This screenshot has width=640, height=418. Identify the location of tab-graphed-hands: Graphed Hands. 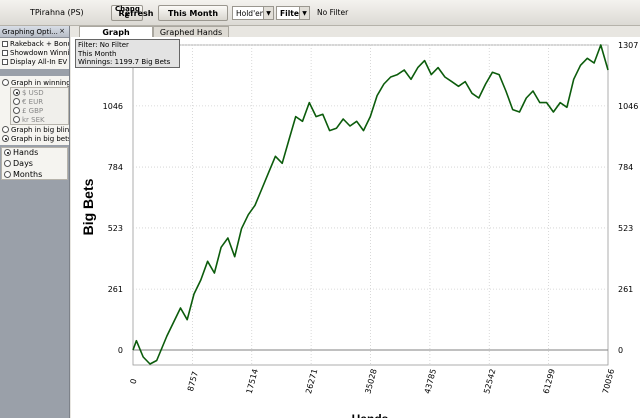
(191, 31).